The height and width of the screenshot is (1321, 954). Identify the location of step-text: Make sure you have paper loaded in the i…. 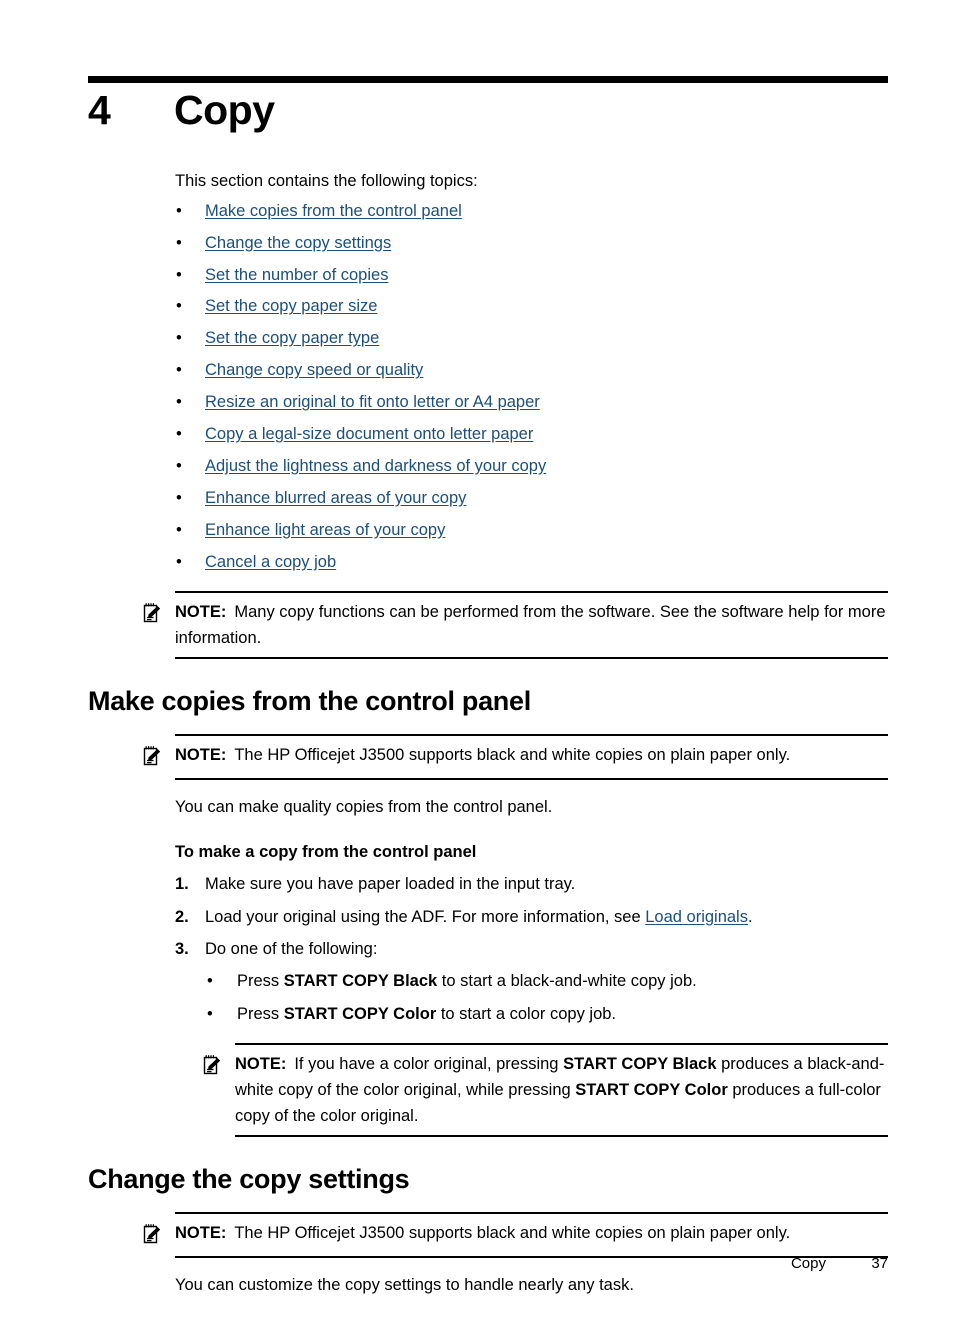
(390, 884).